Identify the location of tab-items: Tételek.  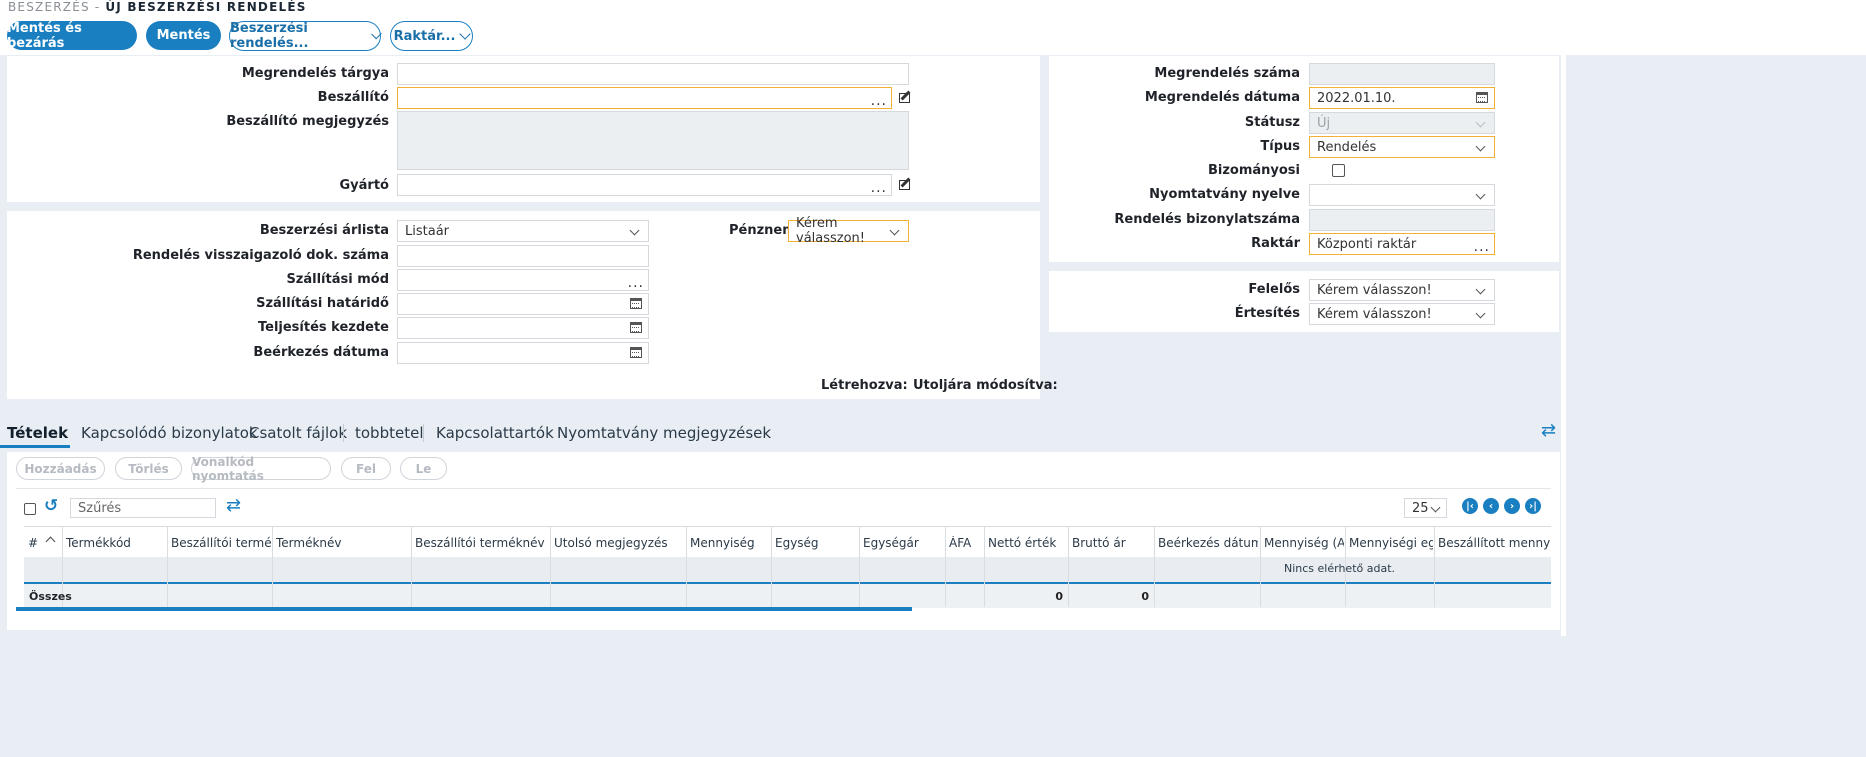
(37, 433).